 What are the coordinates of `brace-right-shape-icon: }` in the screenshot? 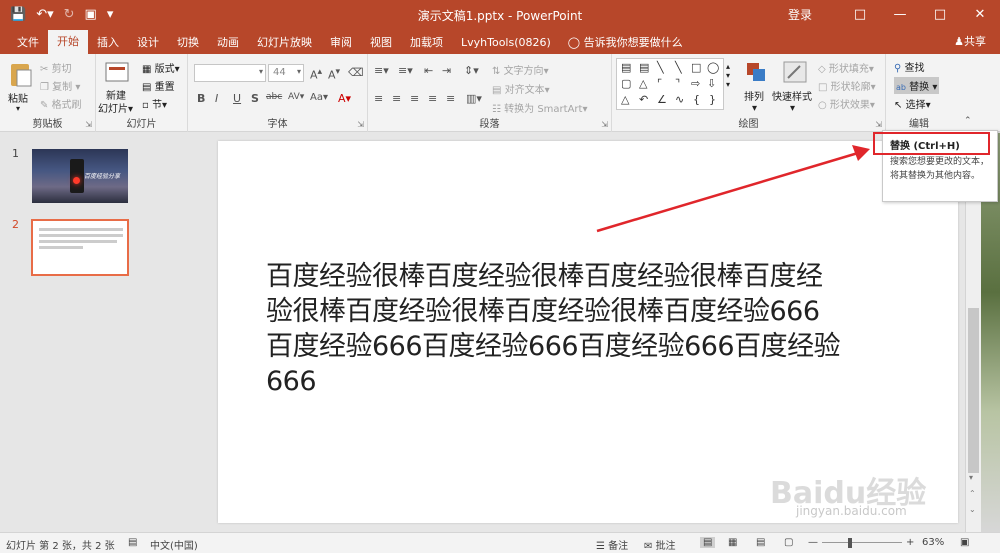 It's located at (712, 99).